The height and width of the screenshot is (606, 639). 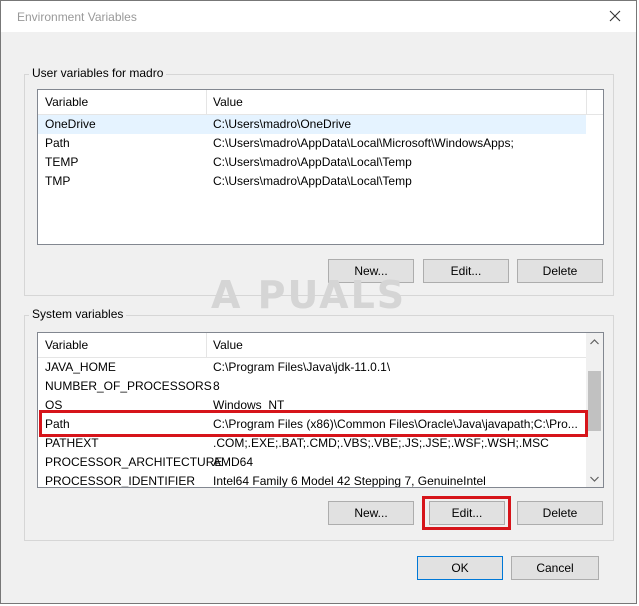 I want to click on user-variables-legend: User variables for madro, so click(x=98, y=73).